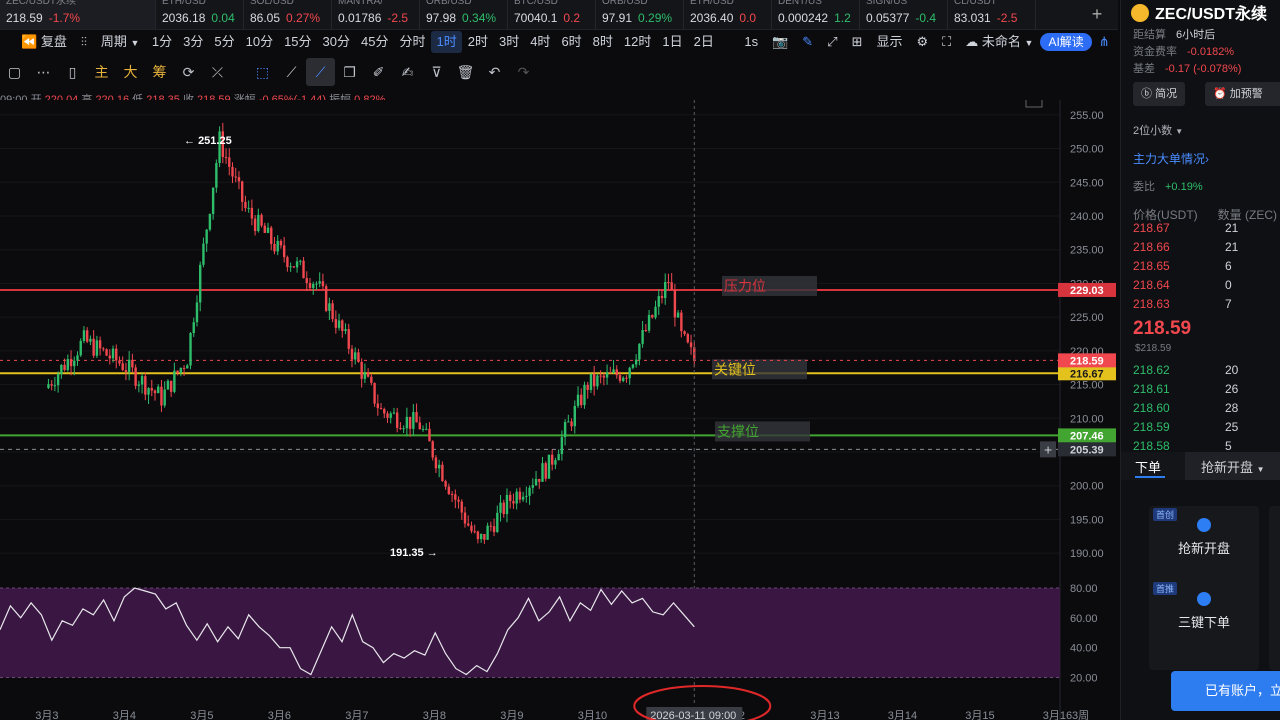  Describe the element at coordinates (288, 14) in the screenshot. I see `ticker-tab: SOL/USD 86.05 0.27%` at that location.